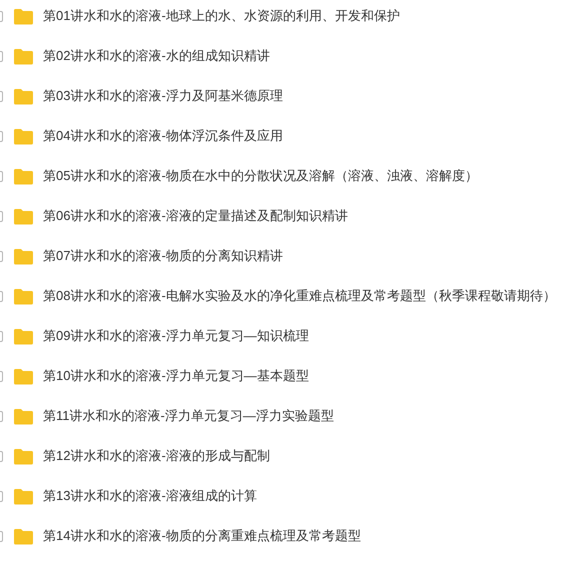  I want to click on folder-name: 第04讲水和水的溶液-物体浮沉条件及应用, so click(163, 136).